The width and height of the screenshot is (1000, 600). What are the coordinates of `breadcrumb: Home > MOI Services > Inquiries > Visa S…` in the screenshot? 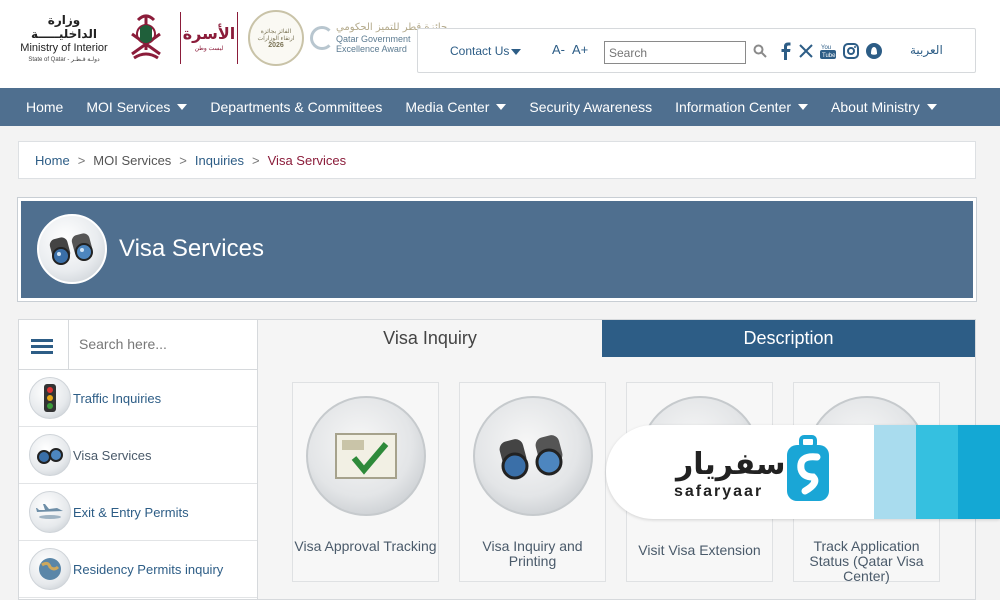 It's located at (497, 160).